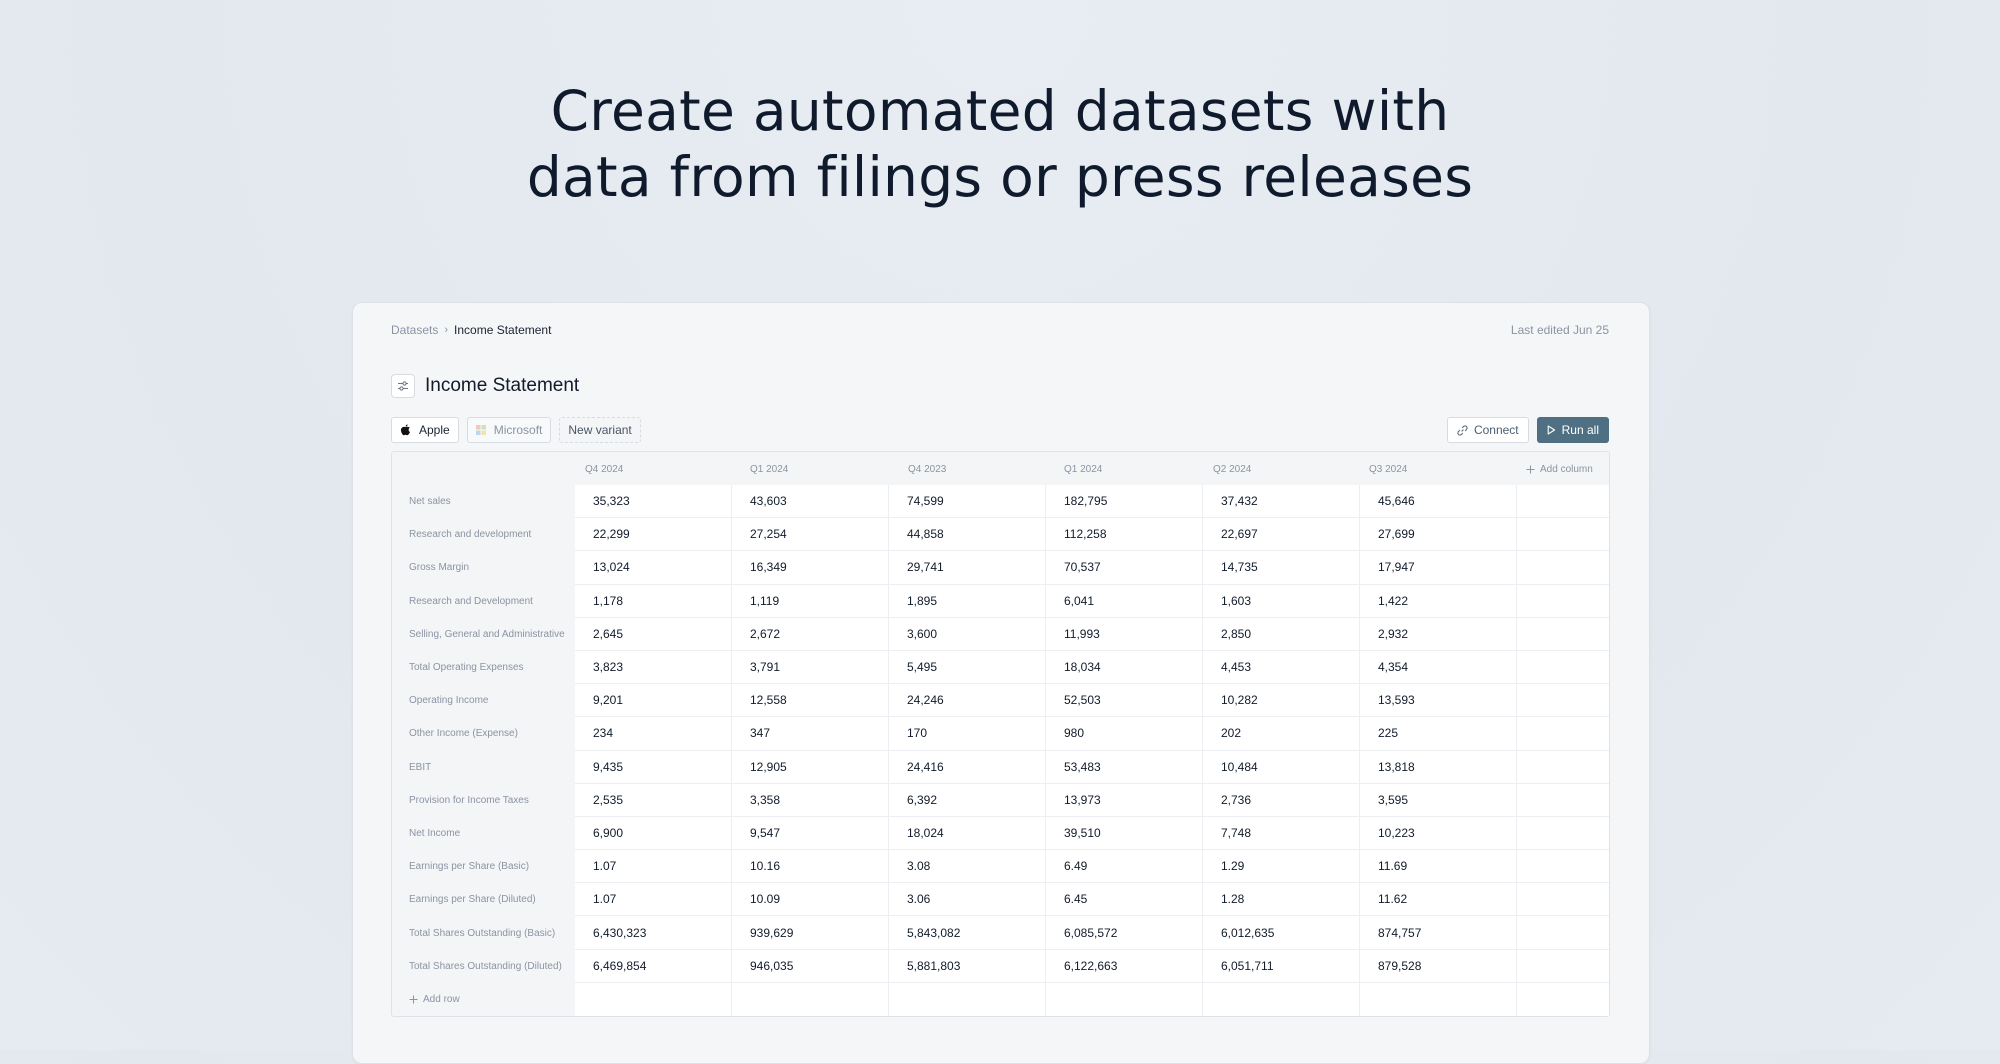  Describe the element at coordinates (1124, 965) in the screenshot. I see `table-cell: 6,122,663` at that location.